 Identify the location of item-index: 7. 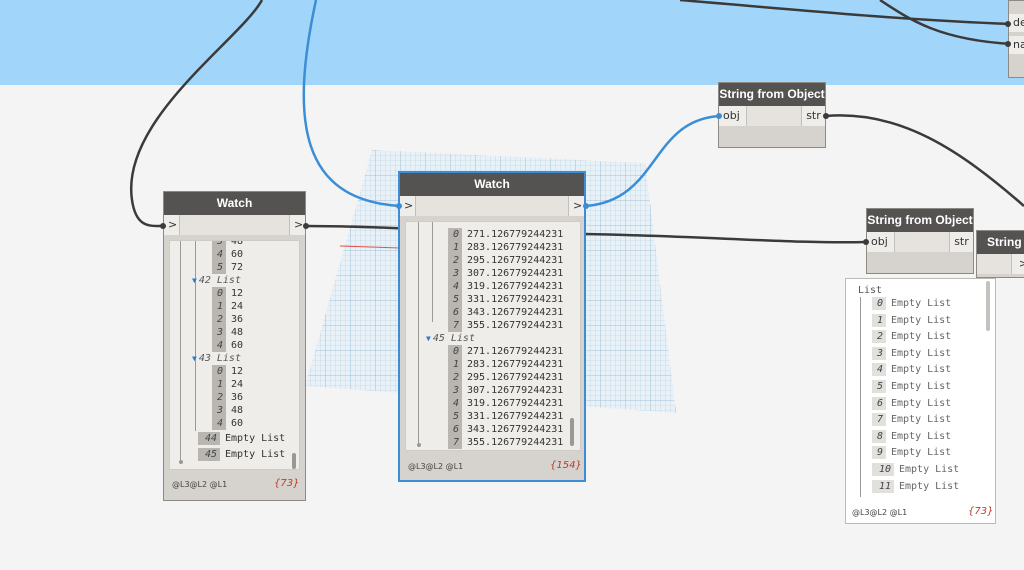
(879, 420).